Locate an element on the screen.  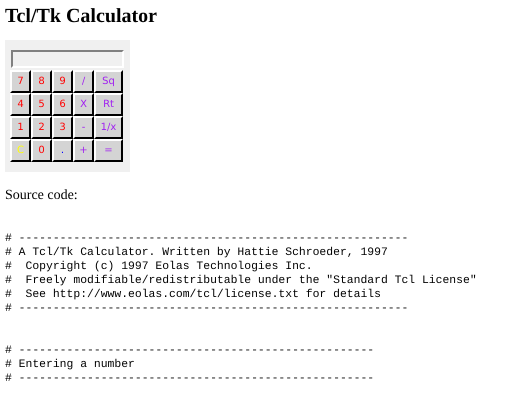
code-line: # Entering a number is located at coordinates (70, 365).